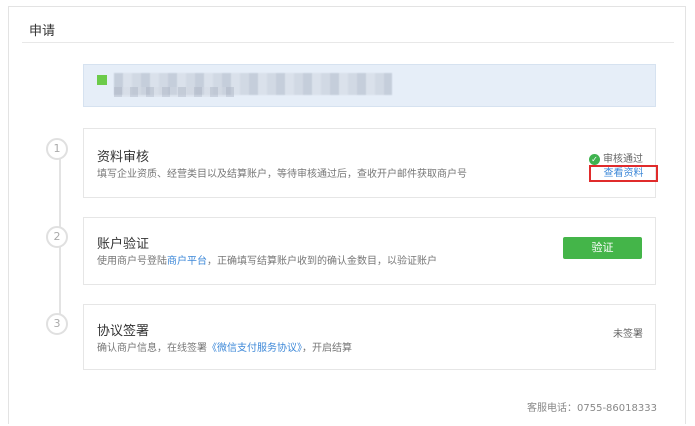  What do you see at coordinates (102, 80) in the screenshot?
I see `notice-status-icon` at bounding box center [102, 80].